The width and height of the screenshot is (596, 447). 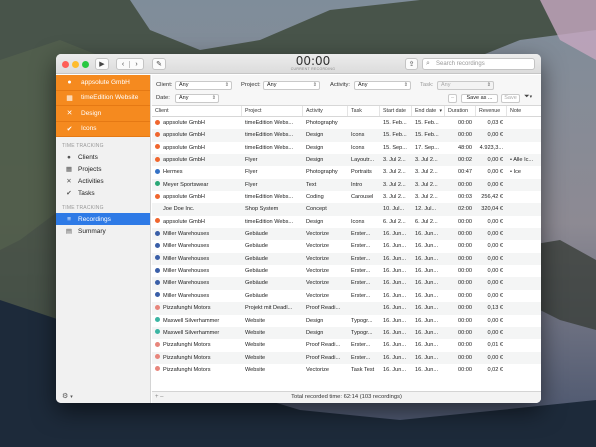 I want to click on column-header-task: Task, so click(x=364, y=111).